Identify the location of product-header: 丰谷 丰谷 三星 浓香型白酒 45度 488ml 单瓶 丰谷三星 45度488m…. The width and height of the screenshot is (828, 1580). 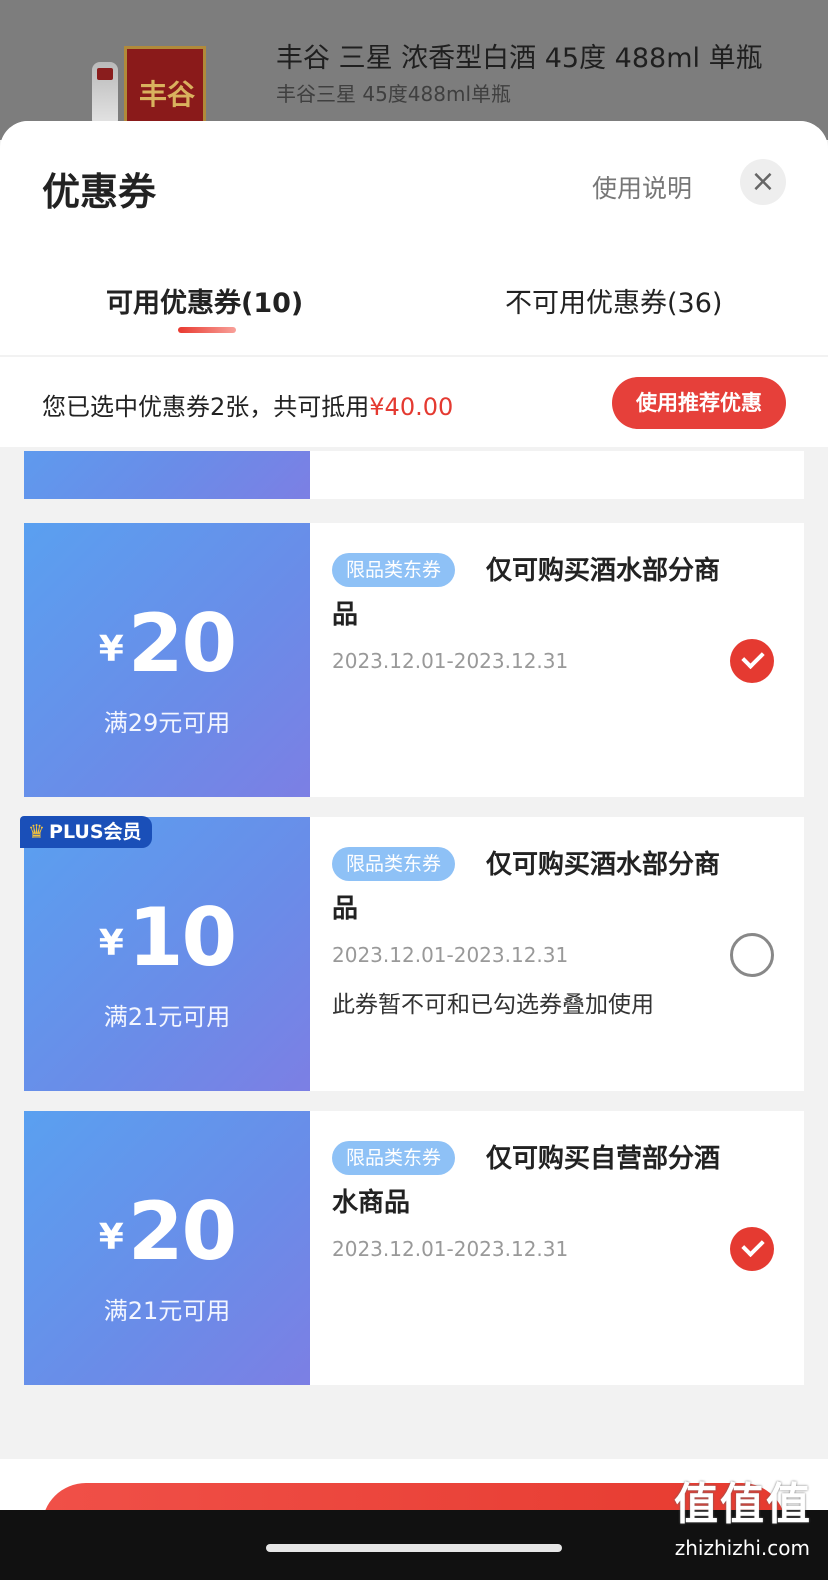
(414, 70).